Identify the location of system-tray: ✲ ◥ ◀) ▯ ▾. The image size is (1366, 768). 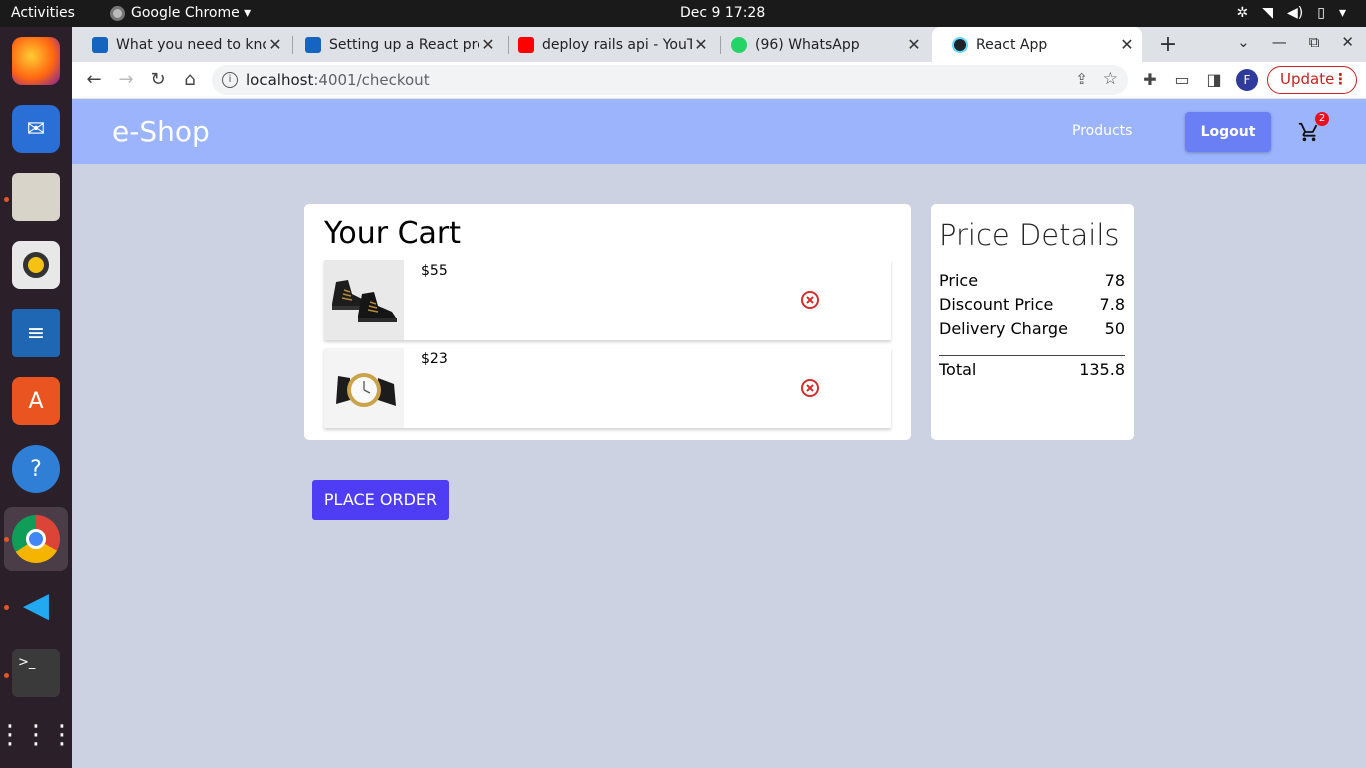
(1292, 13).